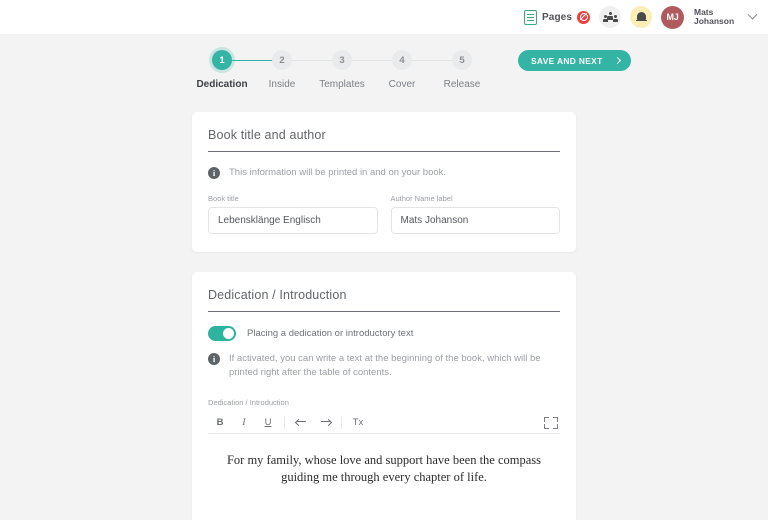 Image resolution: width=768 pixels, height=520 pixels. I want to click on clear-formatting-button: Tx, so click(358, 423).